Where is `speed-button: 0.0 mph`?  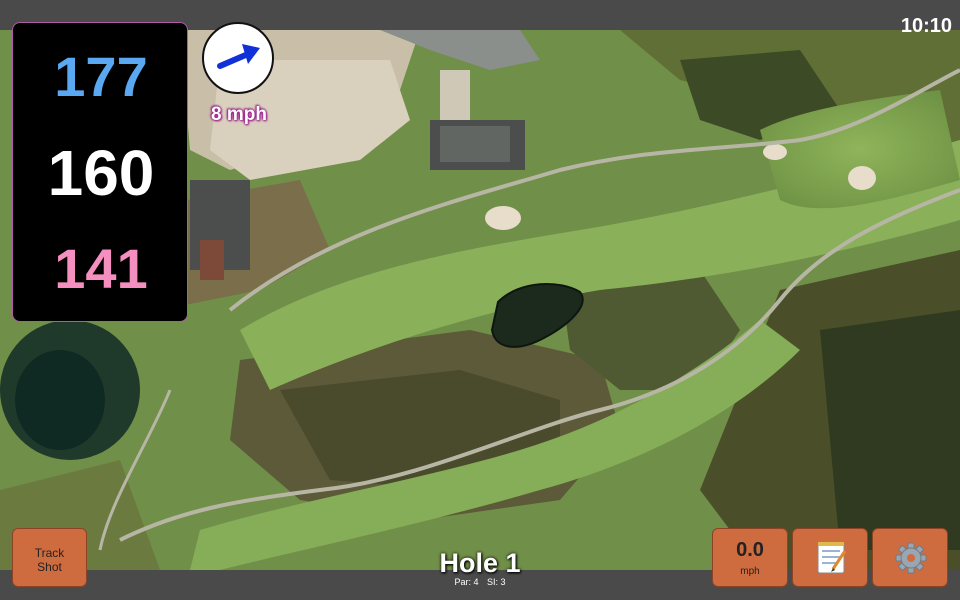
speed-button: 0.0 mph is located at coordinates (750, 557).